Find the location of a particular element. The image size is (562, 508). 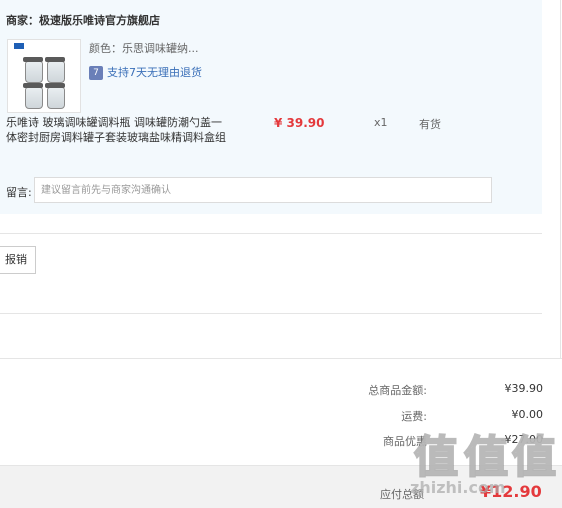

watermark-text: zhizhi.com is located at coordinates (458, 487).